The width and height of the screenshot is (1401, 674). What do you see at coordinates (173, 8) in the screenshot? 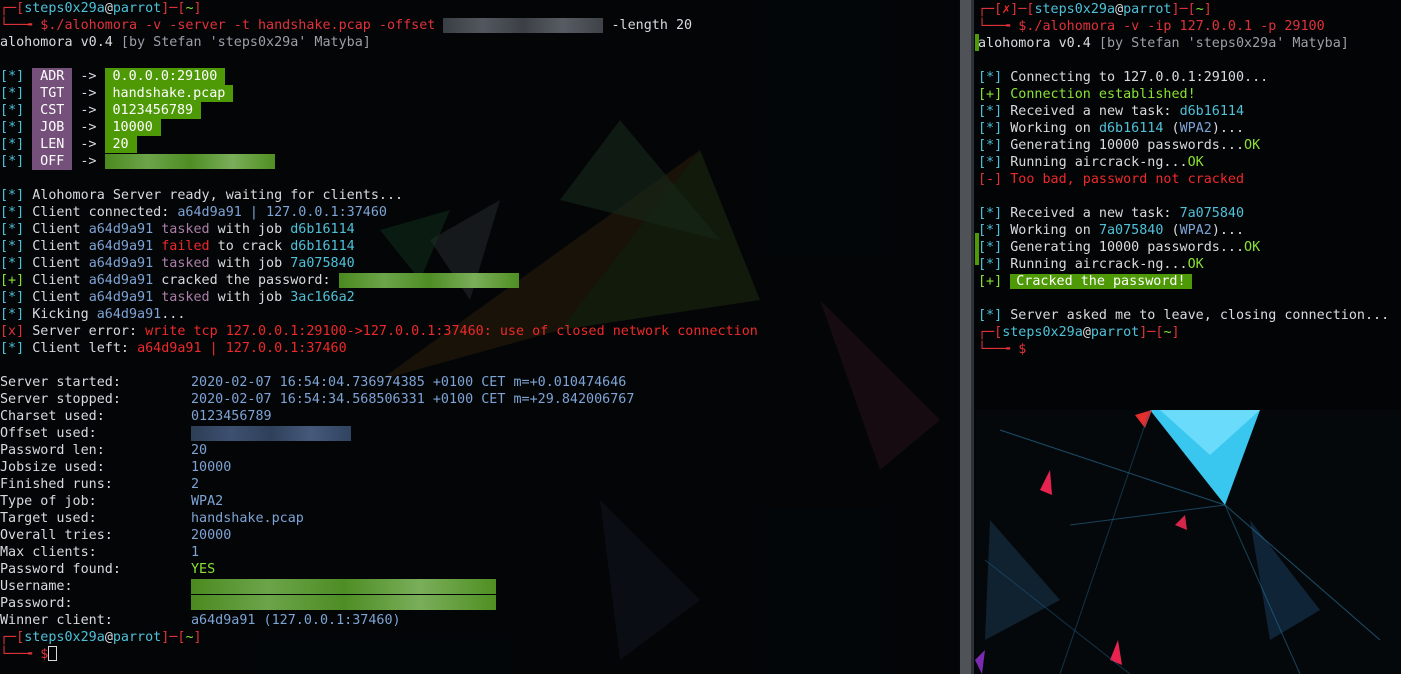
I see `prompt-bracket: ]─[` at bounding box center [173, 8].